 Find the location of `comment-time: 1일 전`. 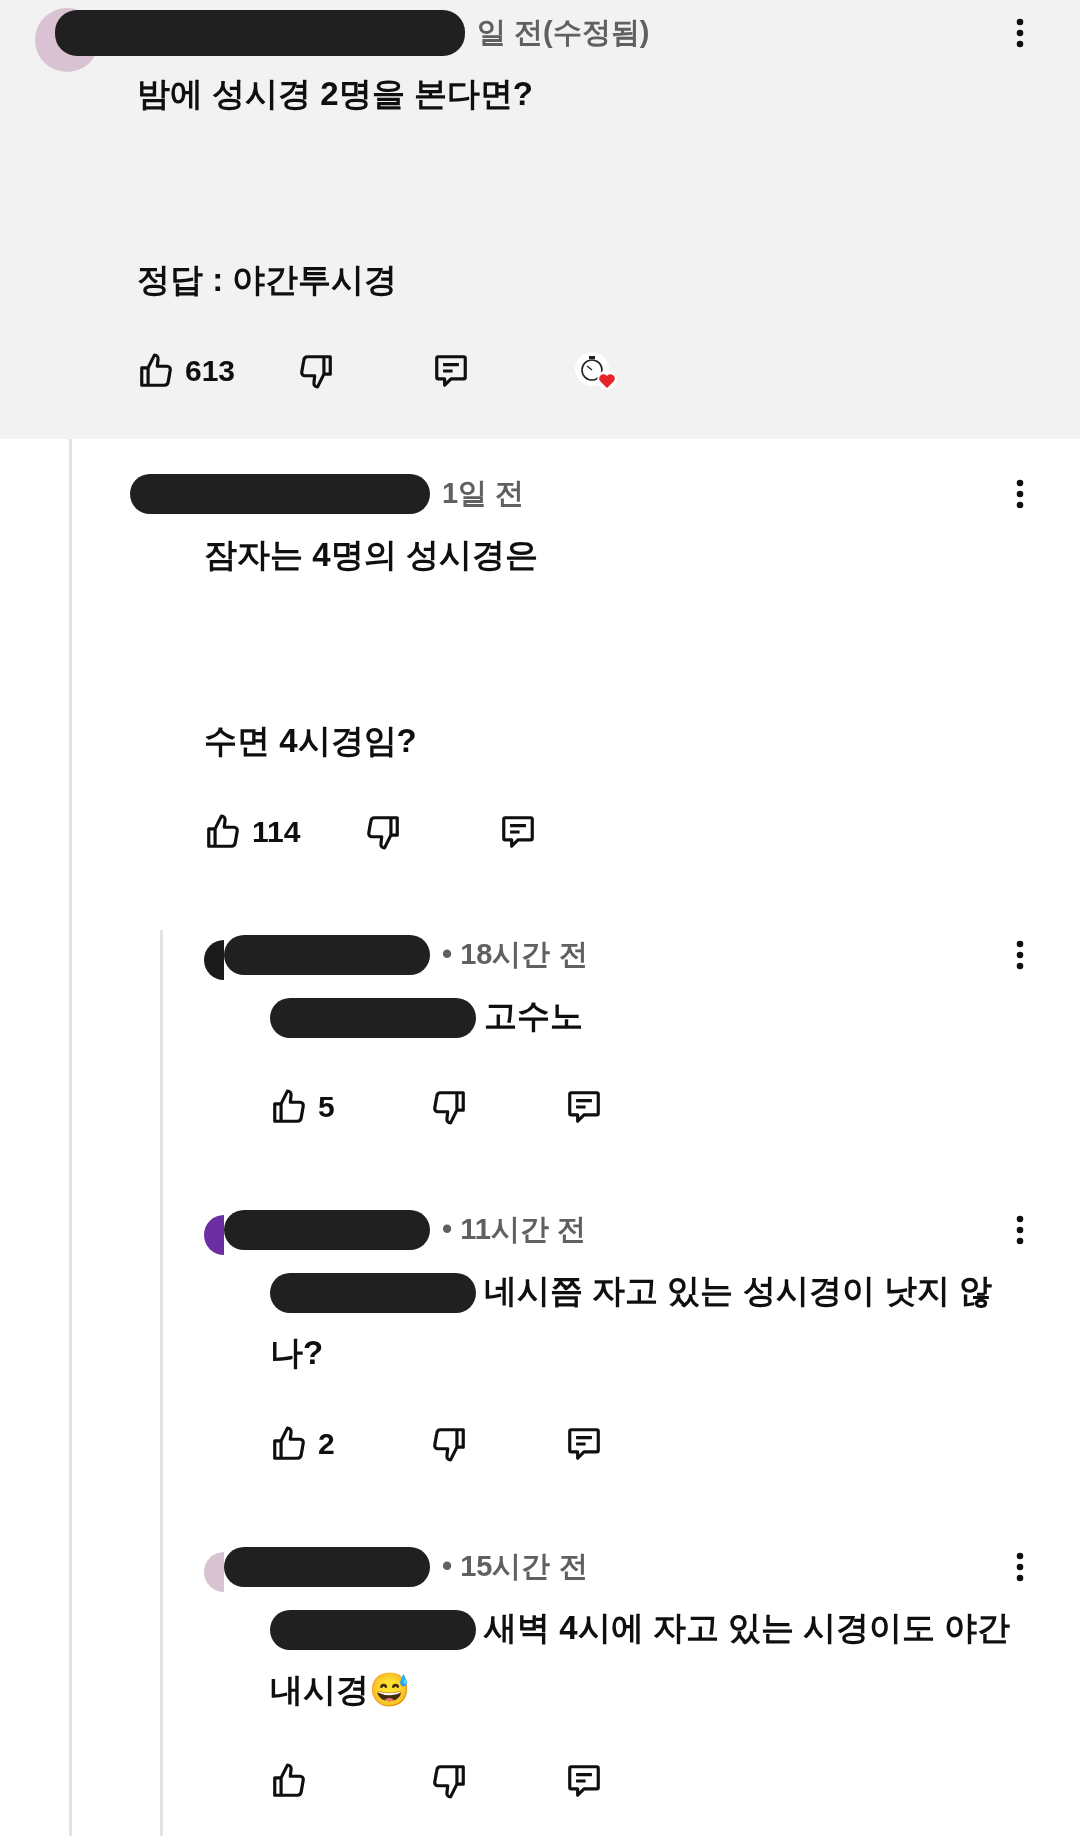

comment-time: 1일 전 is located at coordinates (483, 493).